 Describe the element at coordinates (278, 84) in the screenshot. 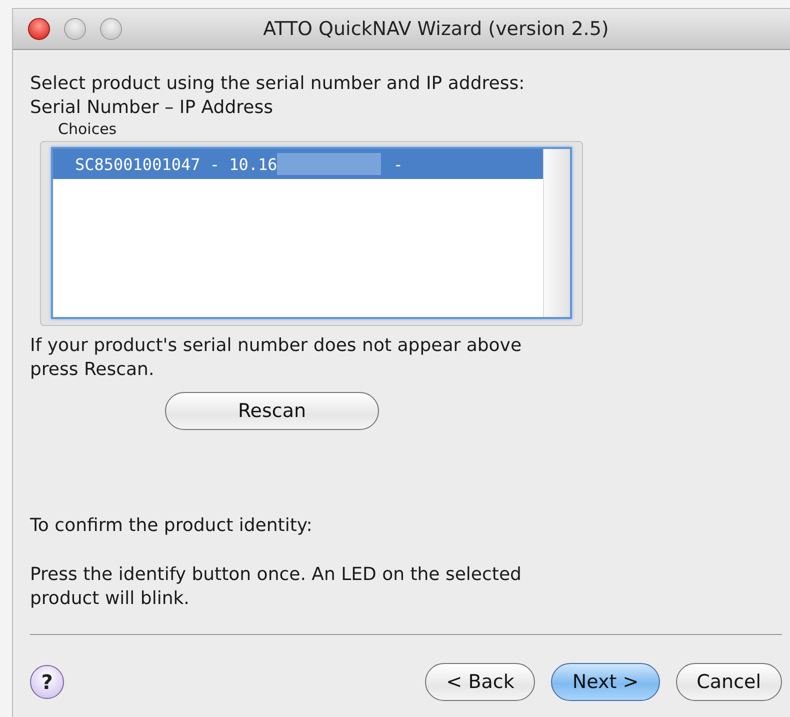

I see `instruction-text: Select product using the serial number and IP address:` at that location.